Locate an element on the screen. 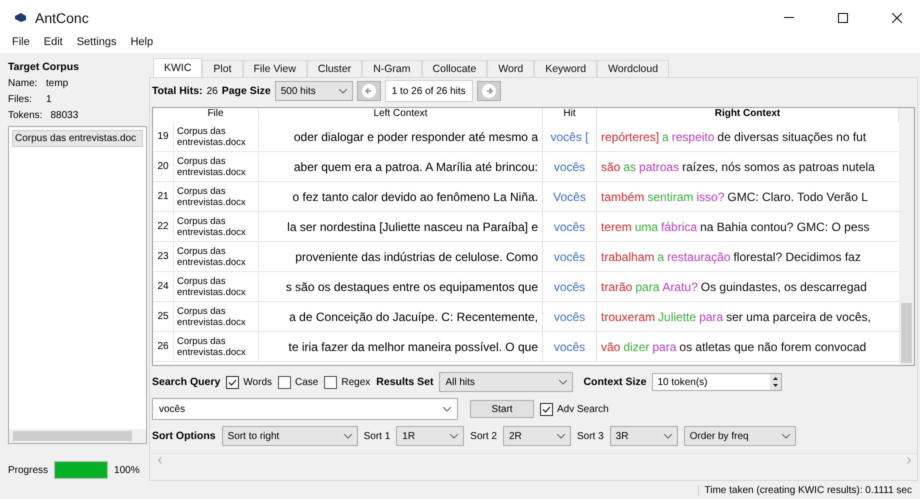  column-header: File is located at coordinates (216, 115).